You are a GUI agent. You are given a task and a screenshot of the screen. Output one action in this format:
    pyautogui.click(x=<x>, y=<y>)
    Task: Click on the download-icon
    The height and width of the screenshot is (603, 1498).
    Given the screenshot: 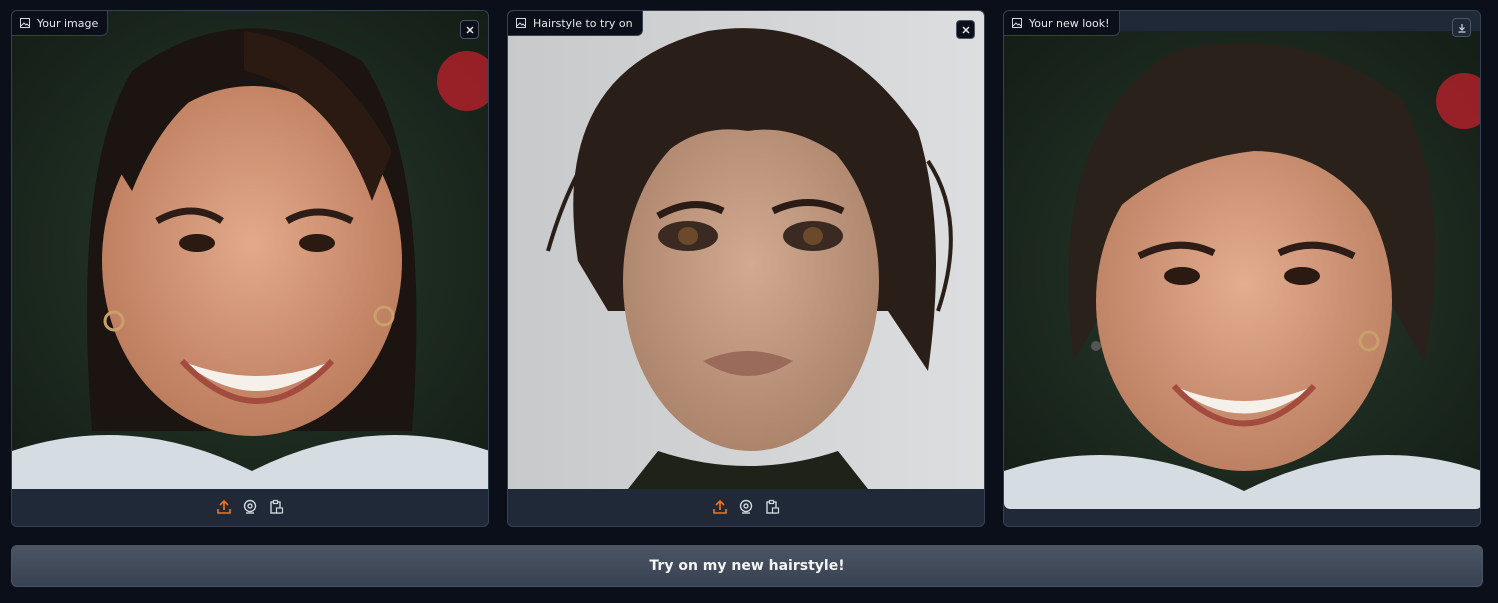 What is the action you would take?
    pyautogui.click(x=1461, y=28)
    